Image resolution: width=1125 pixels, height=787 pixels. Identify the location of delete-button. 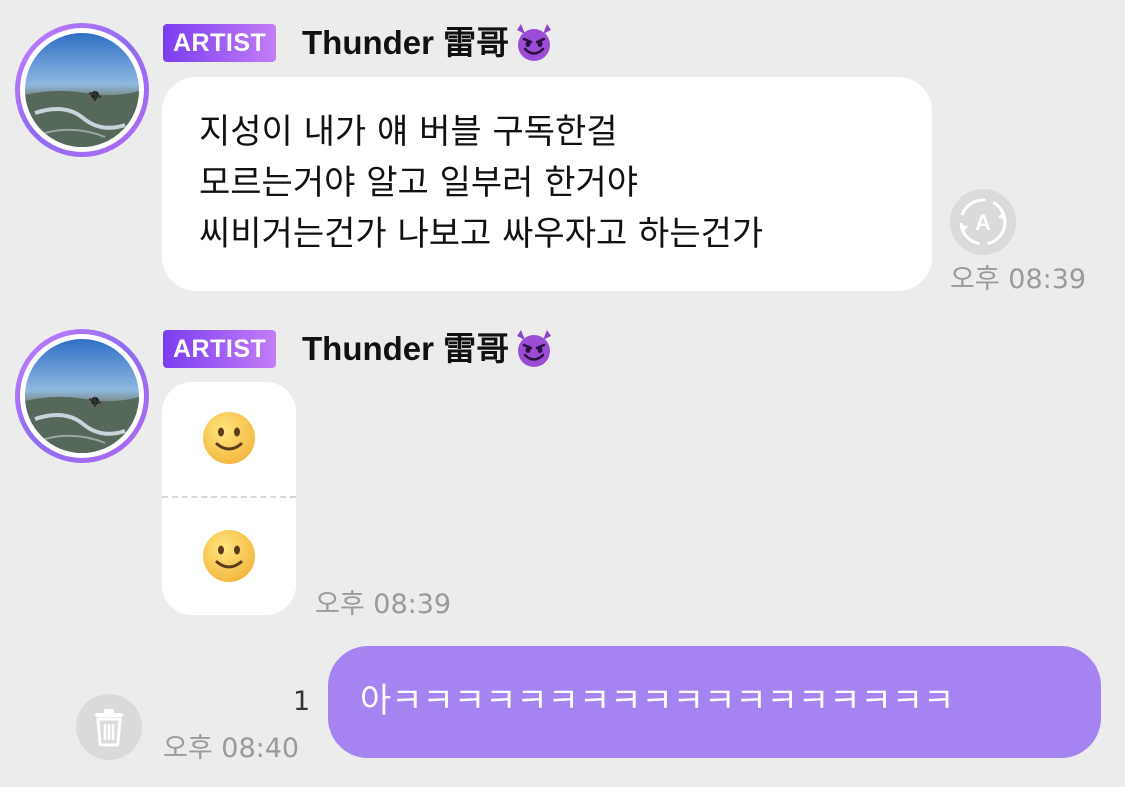
(109, 727).